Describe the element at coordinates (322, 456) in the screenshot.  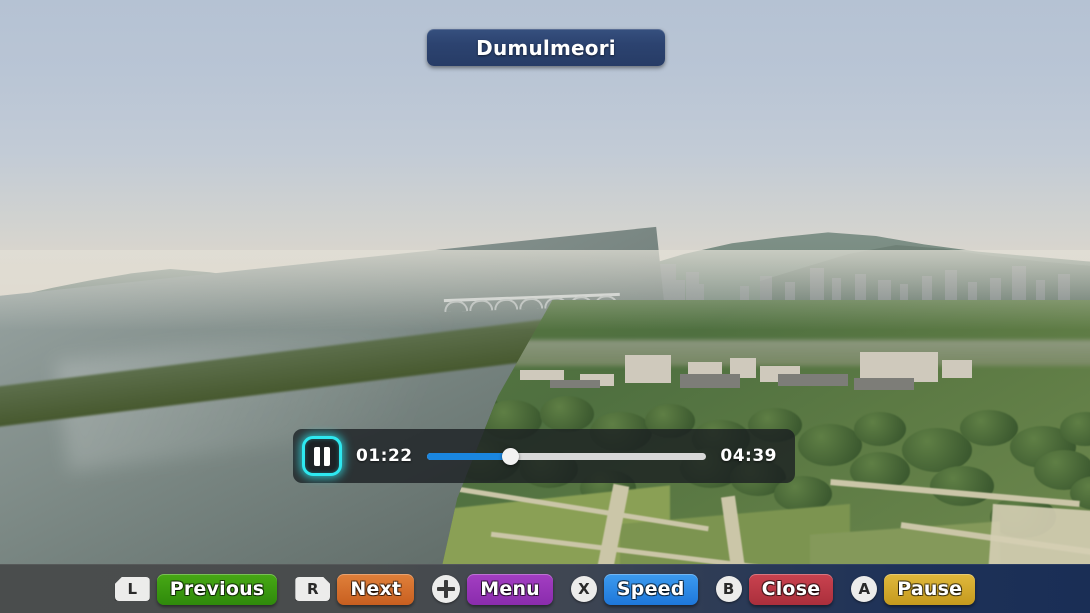
I see `pause-icon` at that location.